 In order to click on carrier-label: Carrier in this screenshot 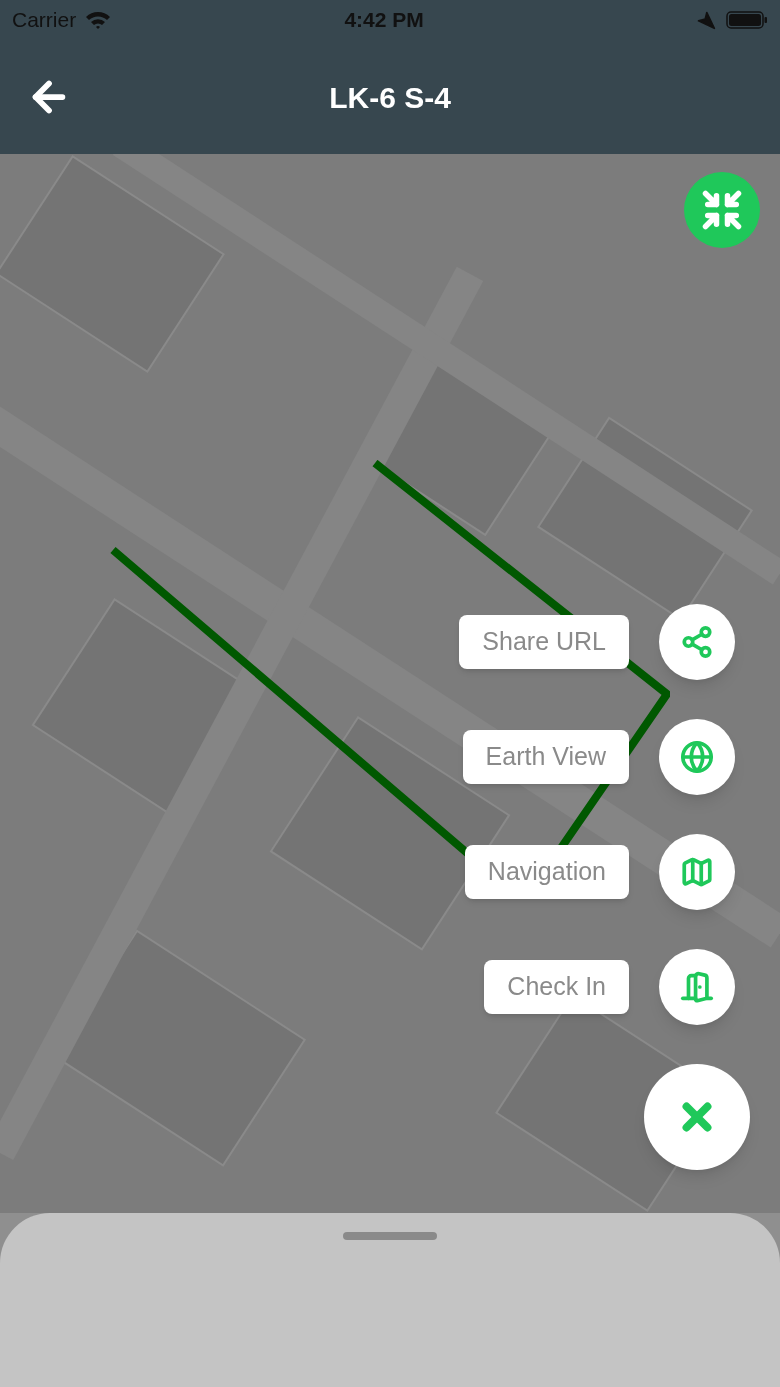, I will do `click(44, 20)`.